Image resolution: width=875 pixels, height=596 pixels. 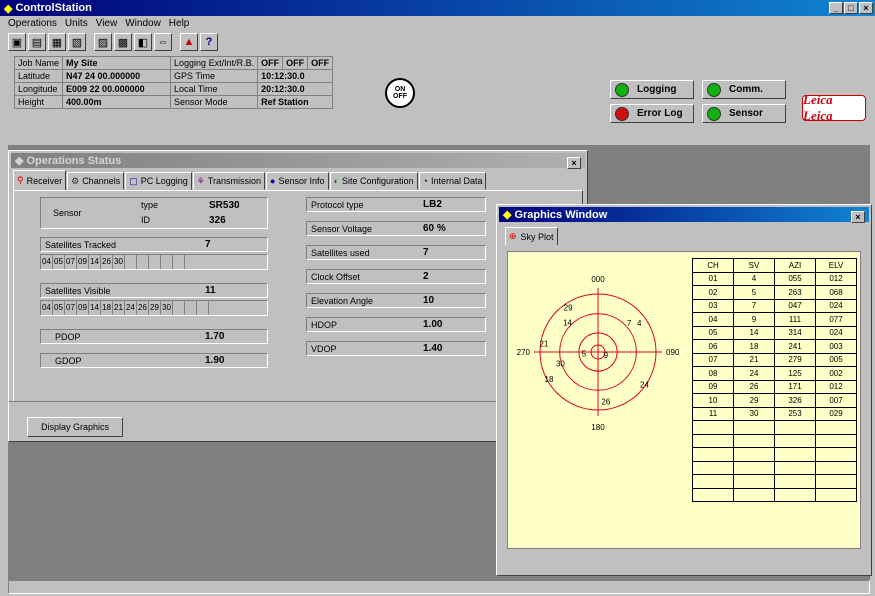 I want to click on table-row: 01 4 055 012, so click(x=774, y=278).